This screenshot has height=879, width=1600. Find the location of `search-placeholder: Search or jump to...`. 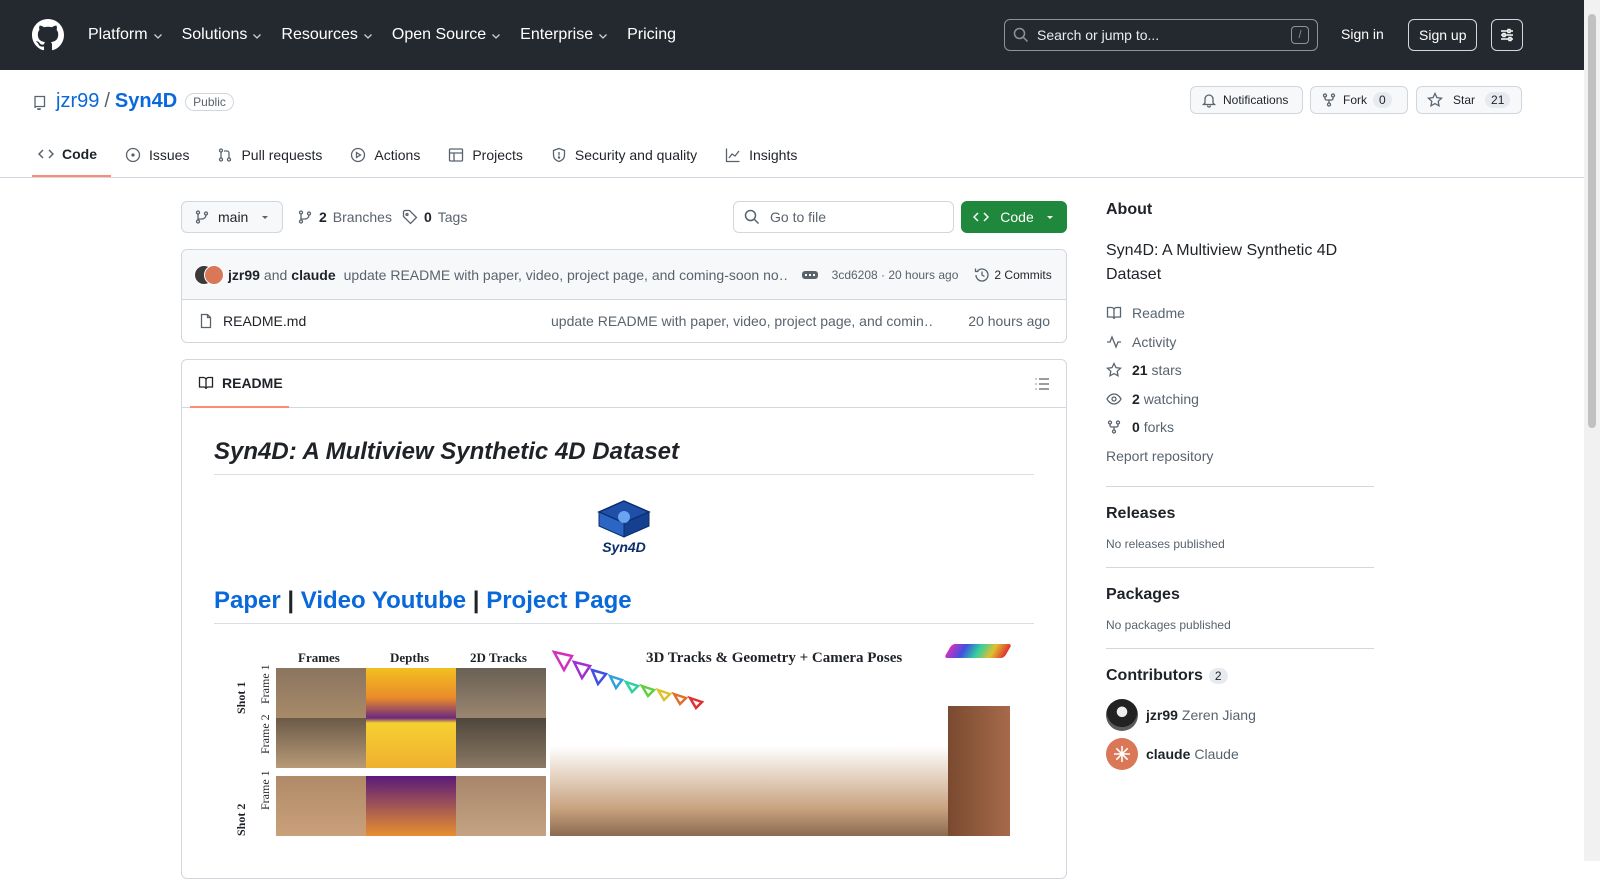

search-placeholder: Search or jump to... is located at coordinates (1098, 35).